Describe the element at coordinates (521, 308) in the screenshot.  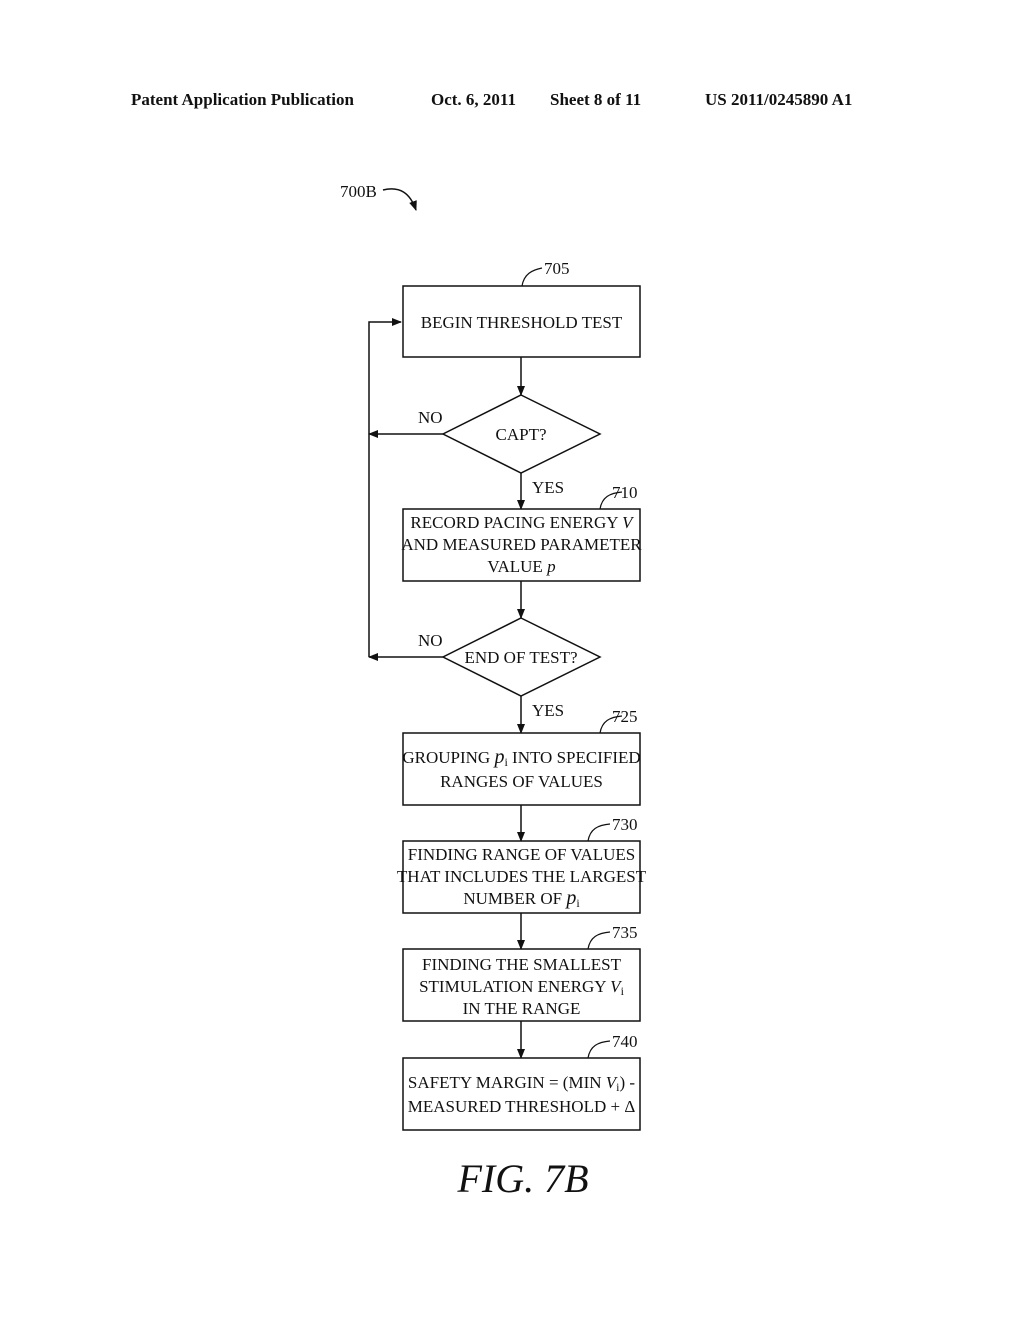
I see `node-705: BEGIN THRESHOLD TEST 705` at that location.